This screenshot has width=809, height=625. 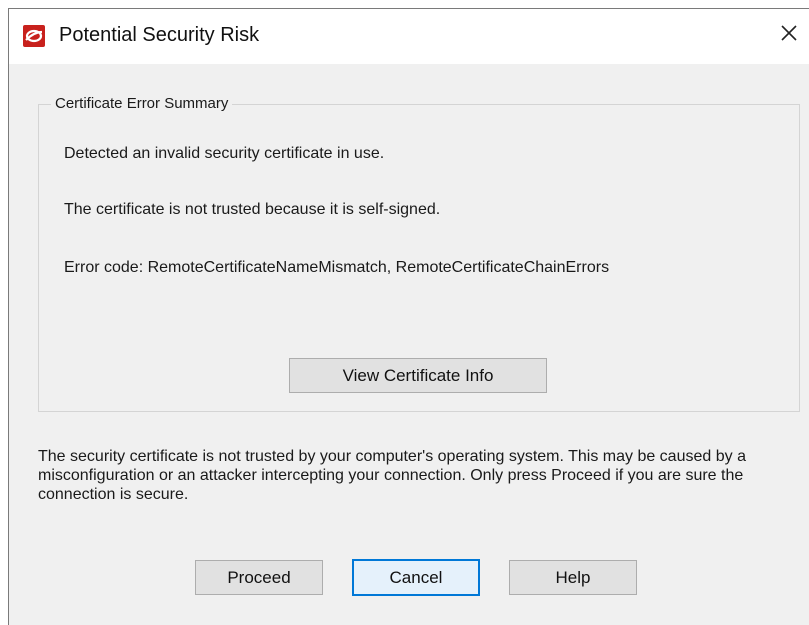 I want to click on close-button, so click(x=789, y=35).